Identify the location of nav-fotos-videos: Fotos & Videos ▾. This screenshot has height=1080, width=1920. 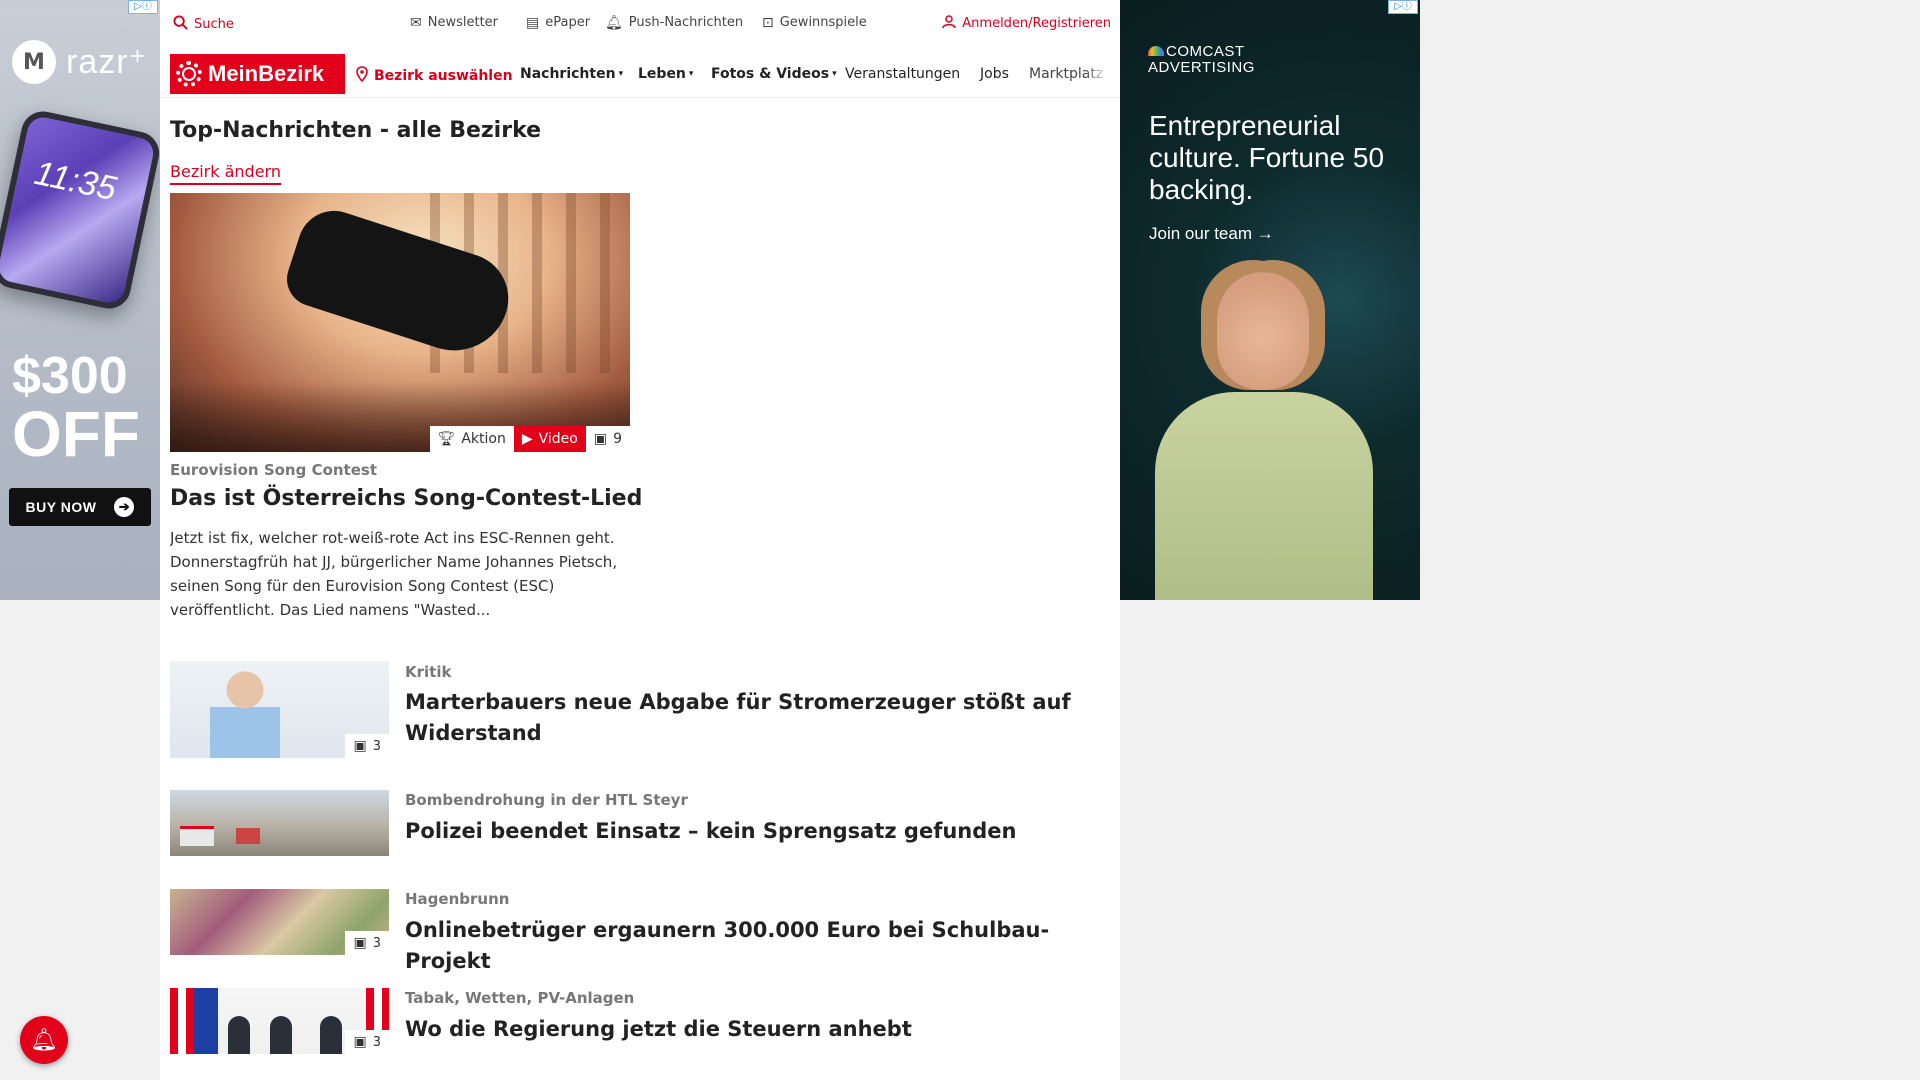
(774, 74).